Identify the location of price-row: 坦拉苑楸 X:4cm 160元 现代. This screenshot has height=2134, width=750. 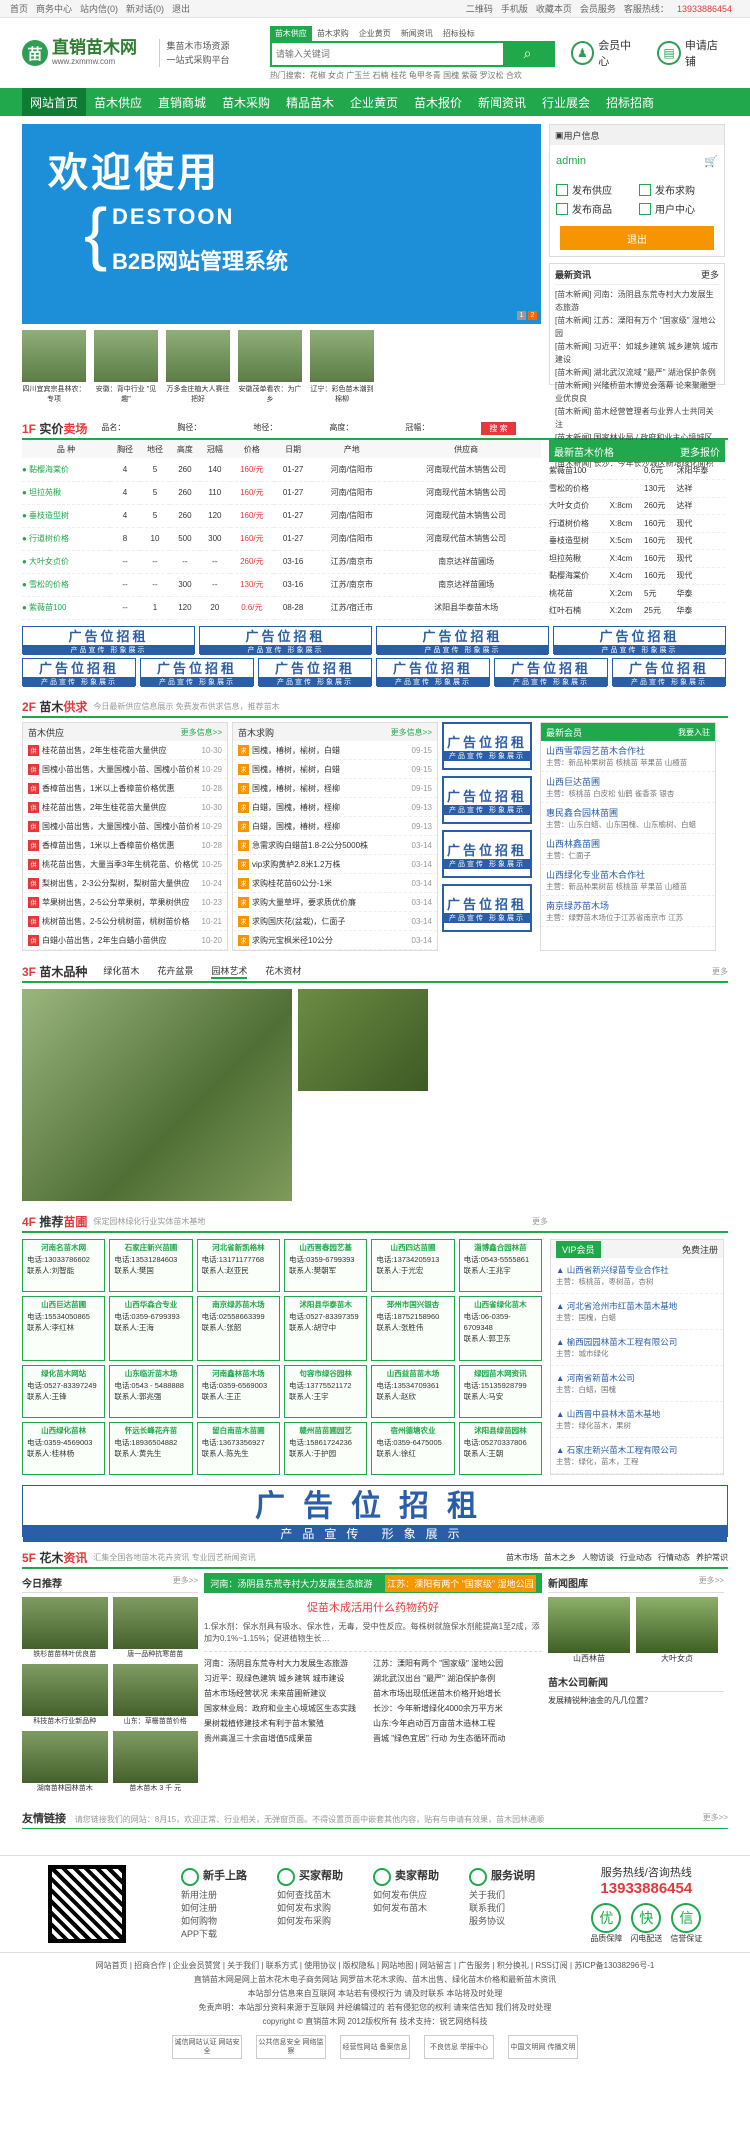
(637, 558).